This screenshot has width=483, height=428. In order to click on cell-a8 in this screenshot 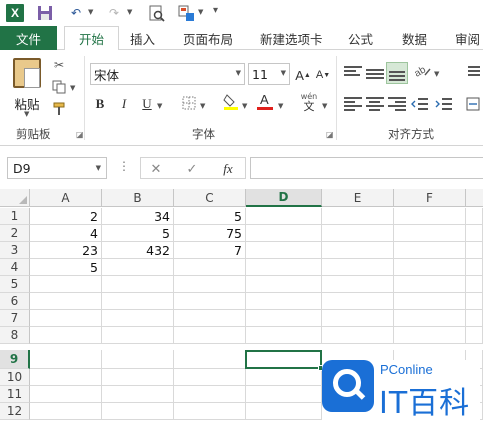, I will do `click(66, 335)`.